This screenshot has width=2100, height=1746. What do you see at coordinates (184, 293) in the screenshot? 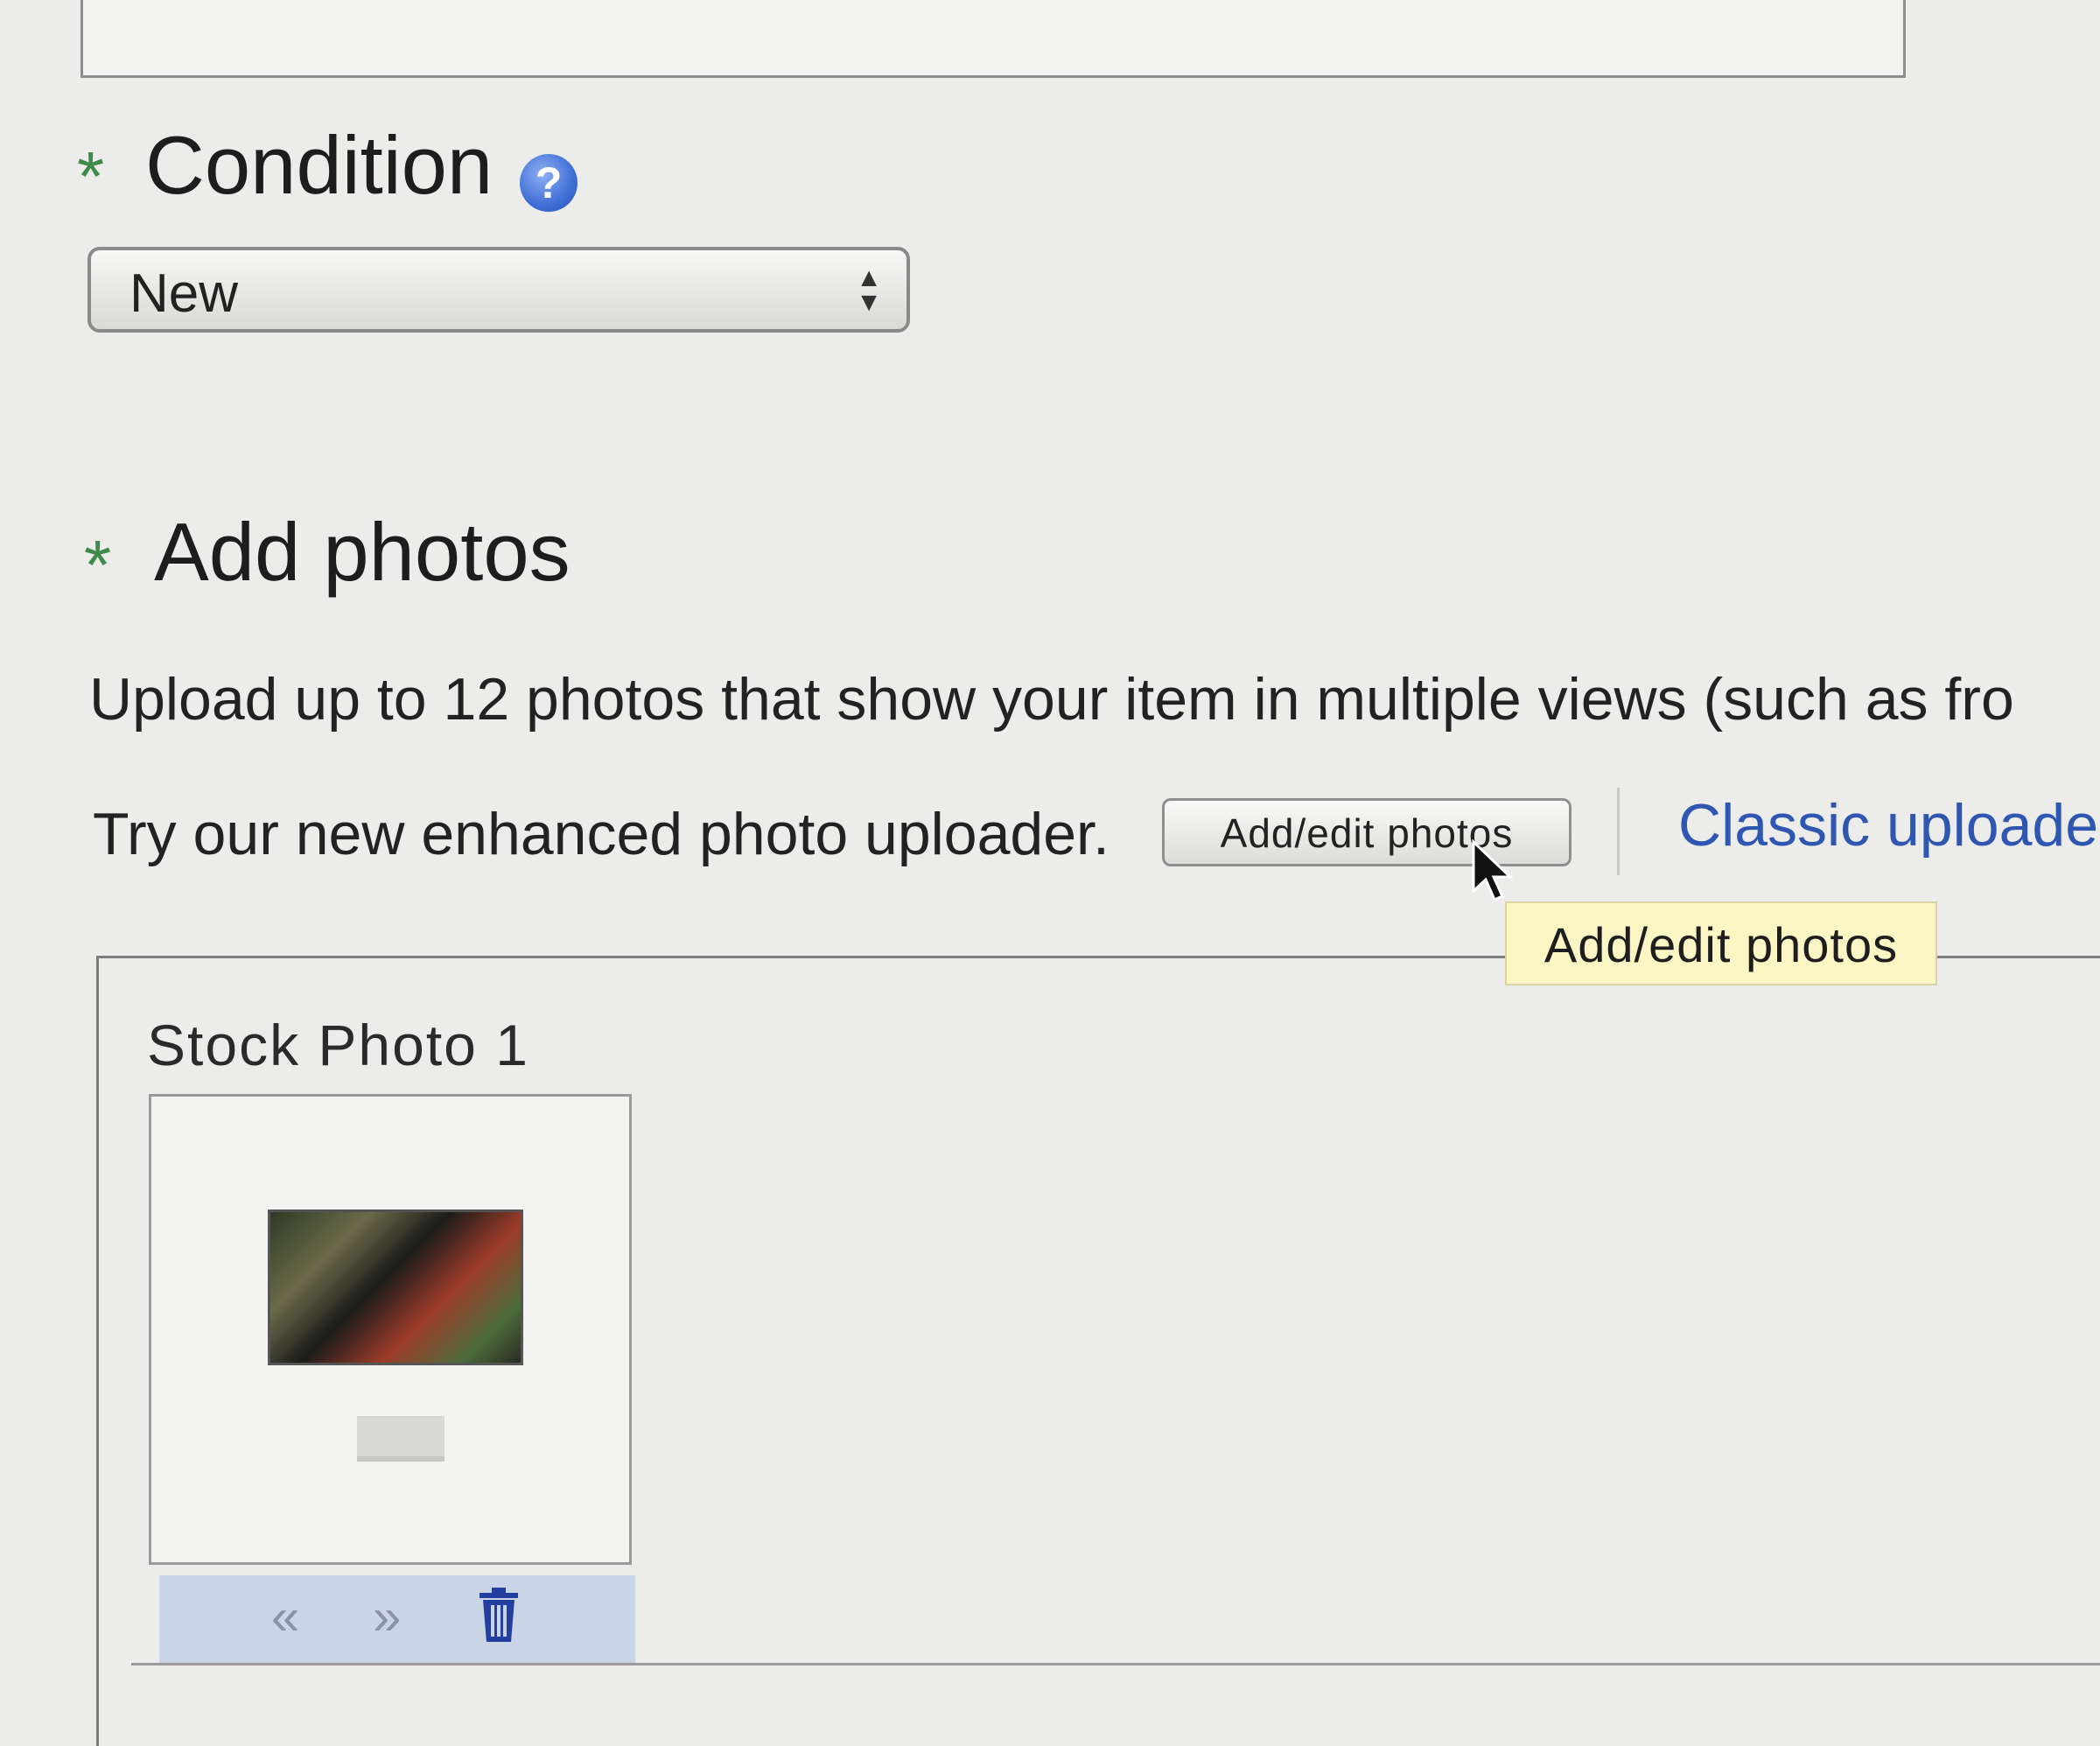
I see `condition-select-value: New` at bounding box center [184, 293].